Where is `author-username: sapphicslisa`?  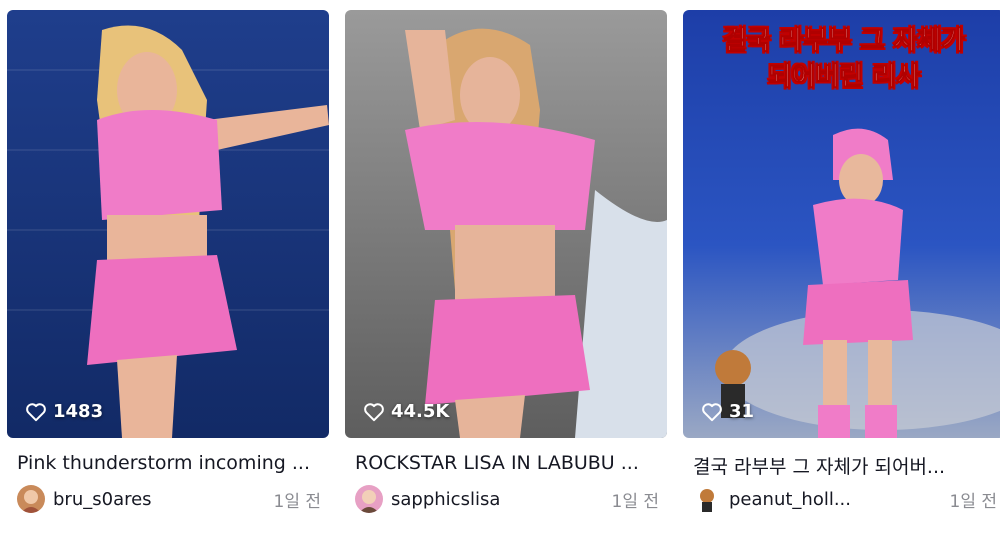
author-username: sapphicslisa is located at coordinates (445, 499).